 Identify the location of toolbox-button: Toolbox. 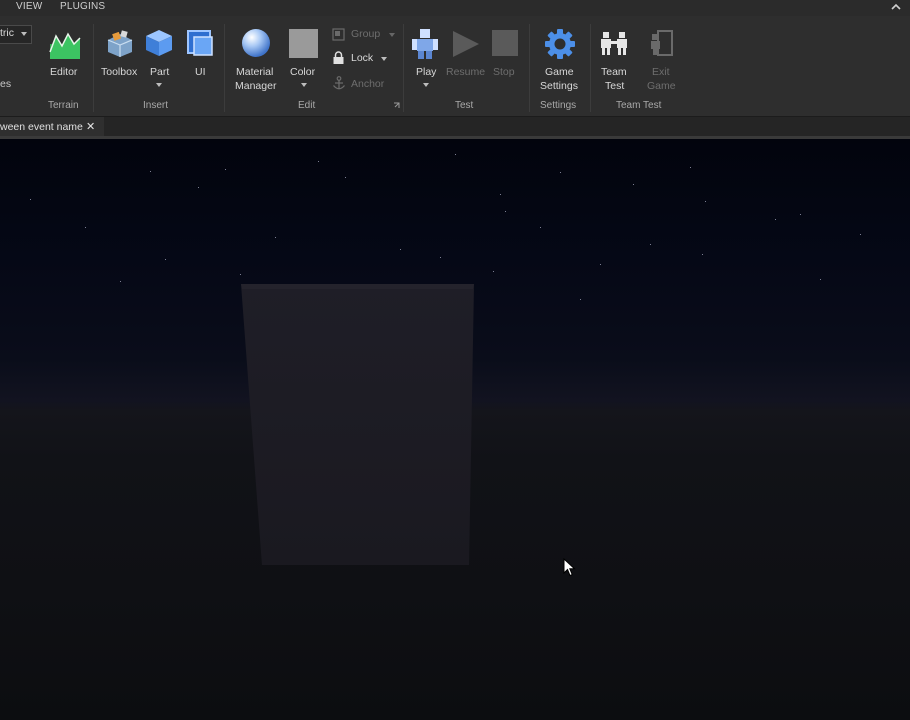
(120, 57).